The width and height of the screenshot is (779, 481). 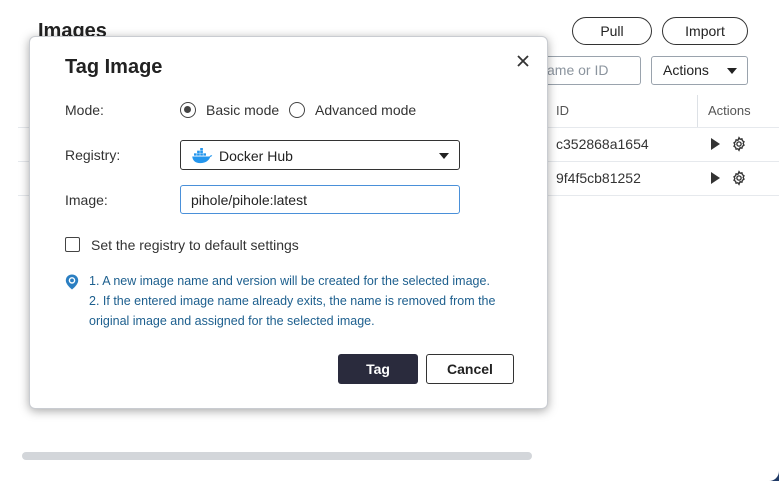 I want to click on registry-select: Docker Hub, so click(x=320, y=155).